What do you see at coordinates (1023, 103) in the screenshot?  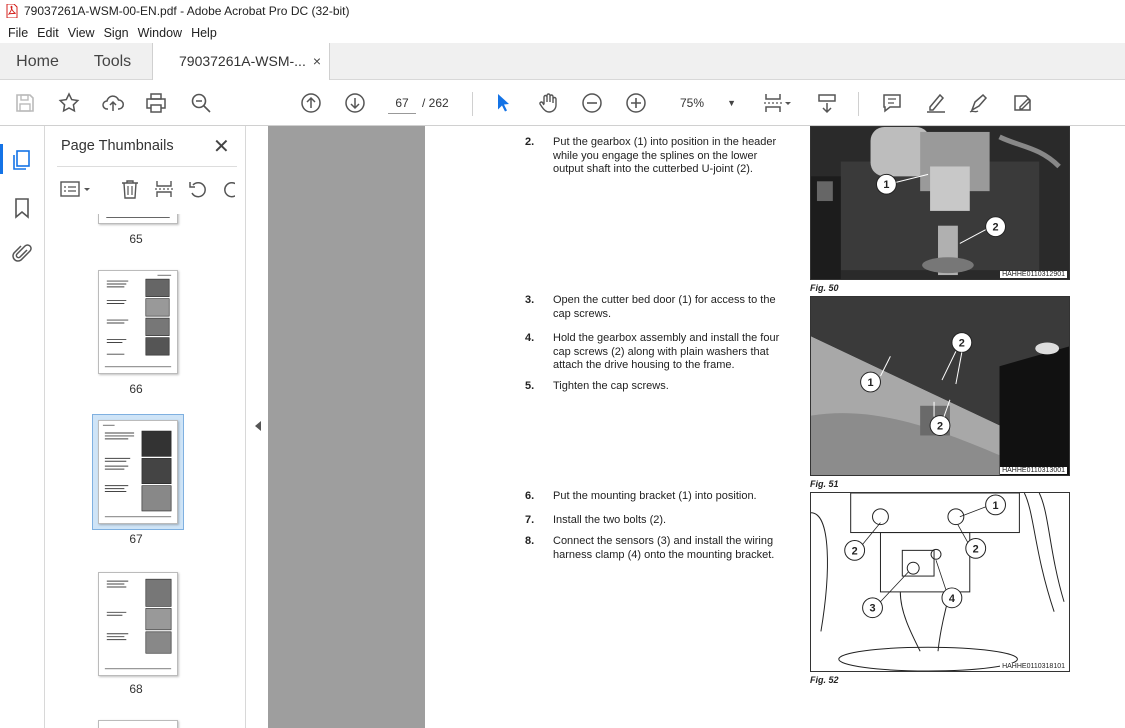 I see `fill-sign-icon` at bounding box center [1023, 103].